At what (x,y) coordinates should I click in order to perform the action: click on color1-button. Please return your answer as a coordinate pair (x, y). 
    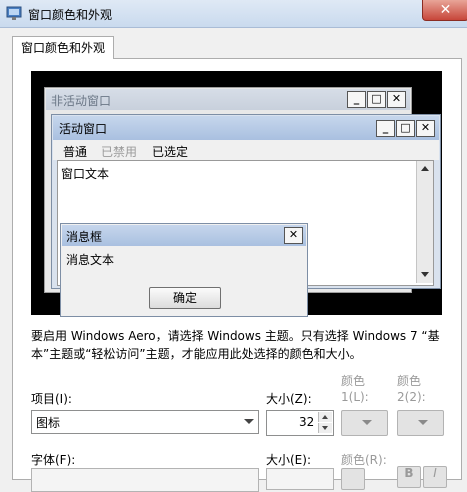
    Looking at the image, I should click on (364, 423).